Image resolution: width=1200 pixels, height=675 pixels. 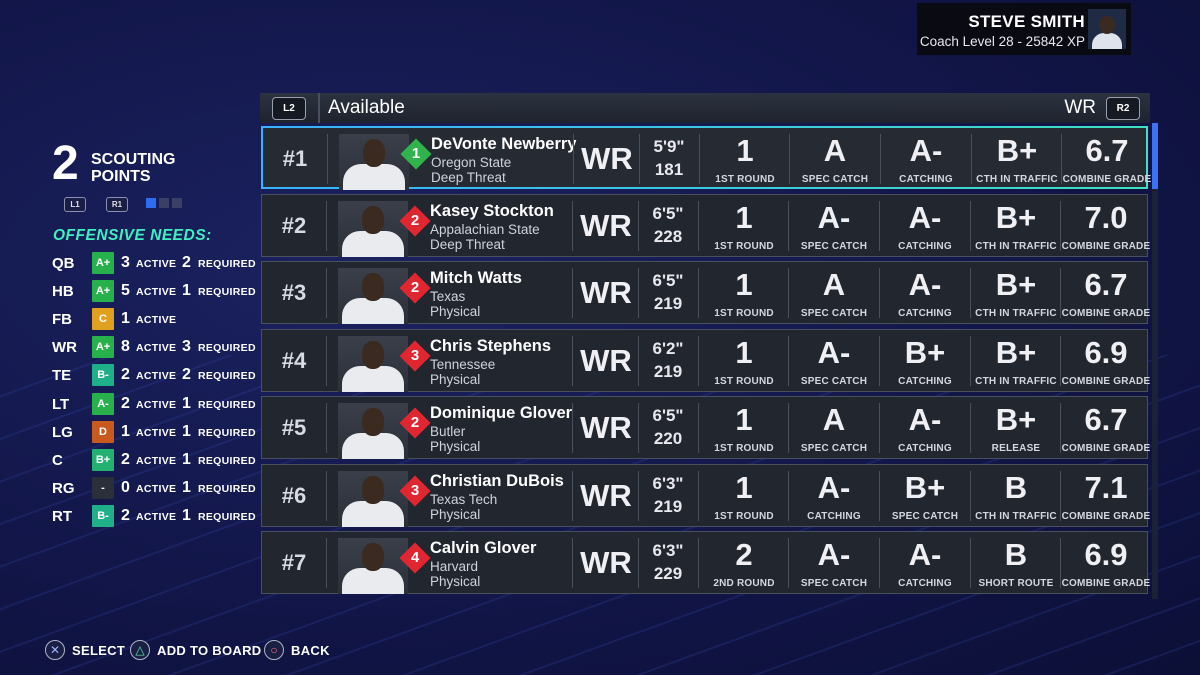 What do you see at coordinates (125, 487) in the screenshot?
I see `need-active-count: 0` at bounding box center [125, 487].